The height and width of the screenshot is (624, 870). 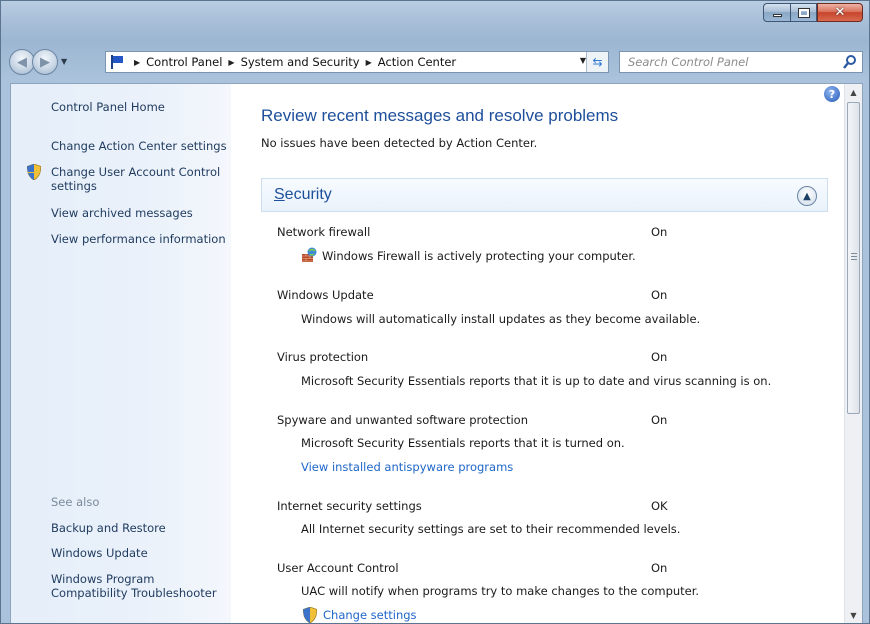 What do you see at coordinates (108, 528) in the screenshot?
I see `backup-and-restore-link: Backup and Restore` at bounding box center [108, 528].